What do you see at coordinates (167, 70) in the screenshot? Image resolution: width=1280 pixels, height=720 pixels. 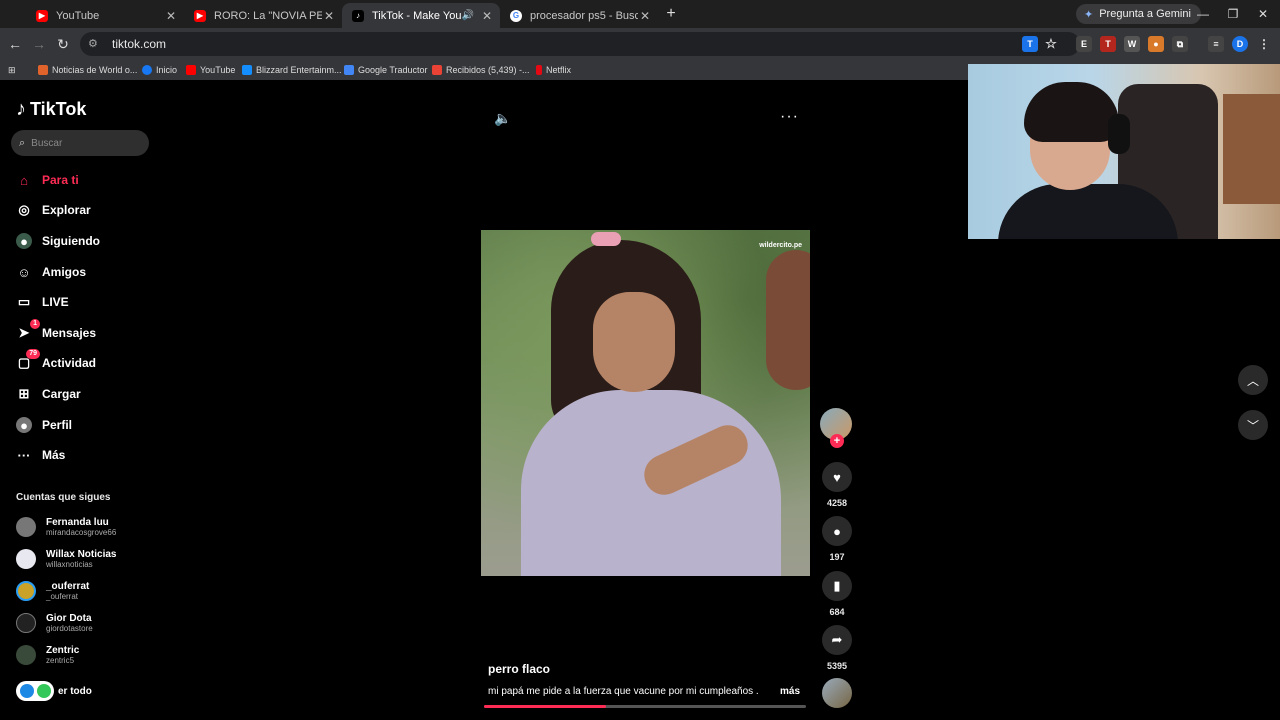 I see `bookmark-label: Inicio` at bounding box center [167, 70].